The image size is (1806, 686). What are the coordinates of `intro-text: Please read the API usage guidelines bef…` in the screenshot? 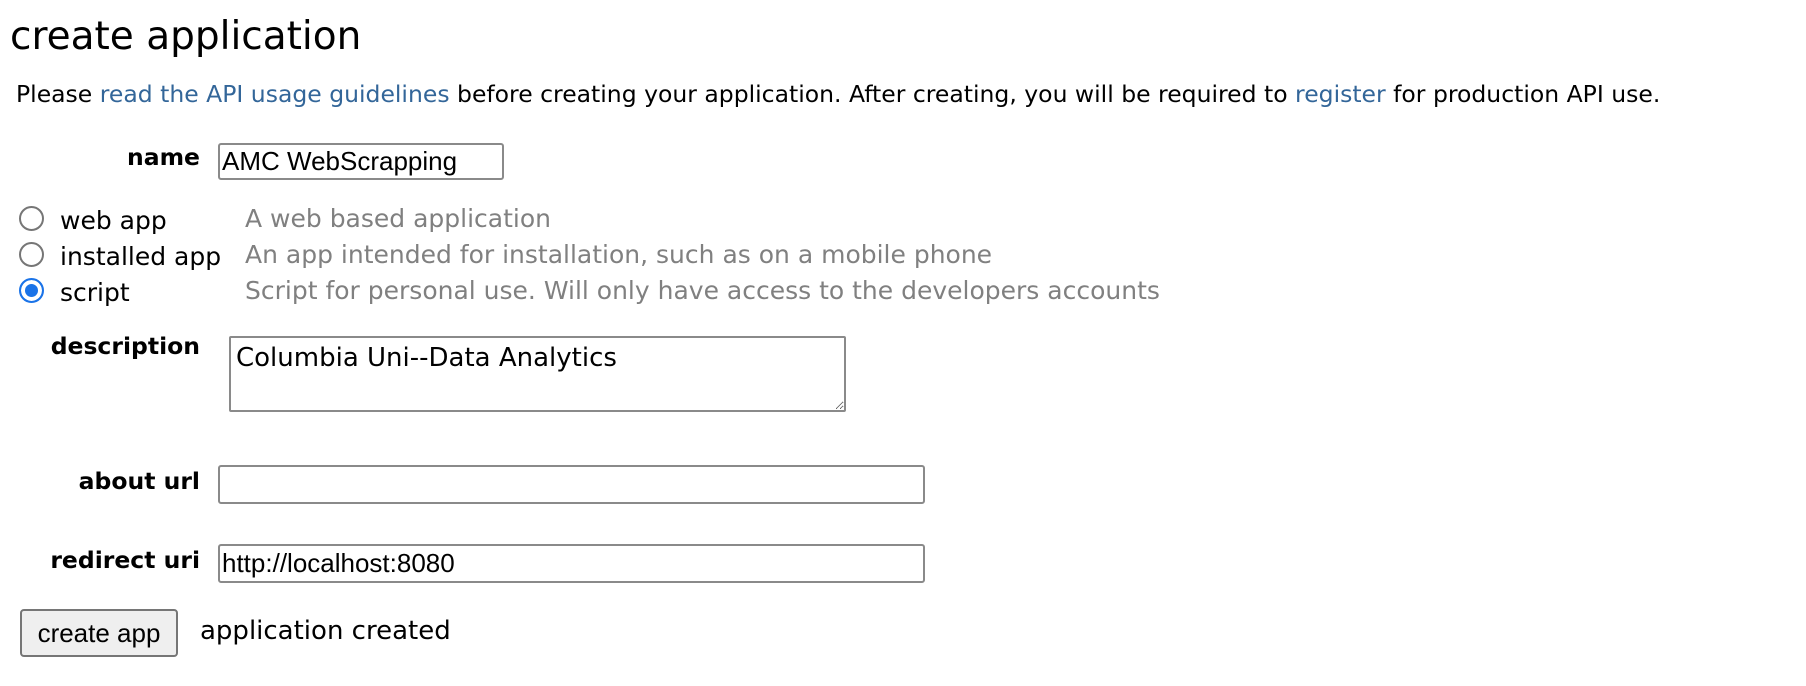 It's located at (838, 94).